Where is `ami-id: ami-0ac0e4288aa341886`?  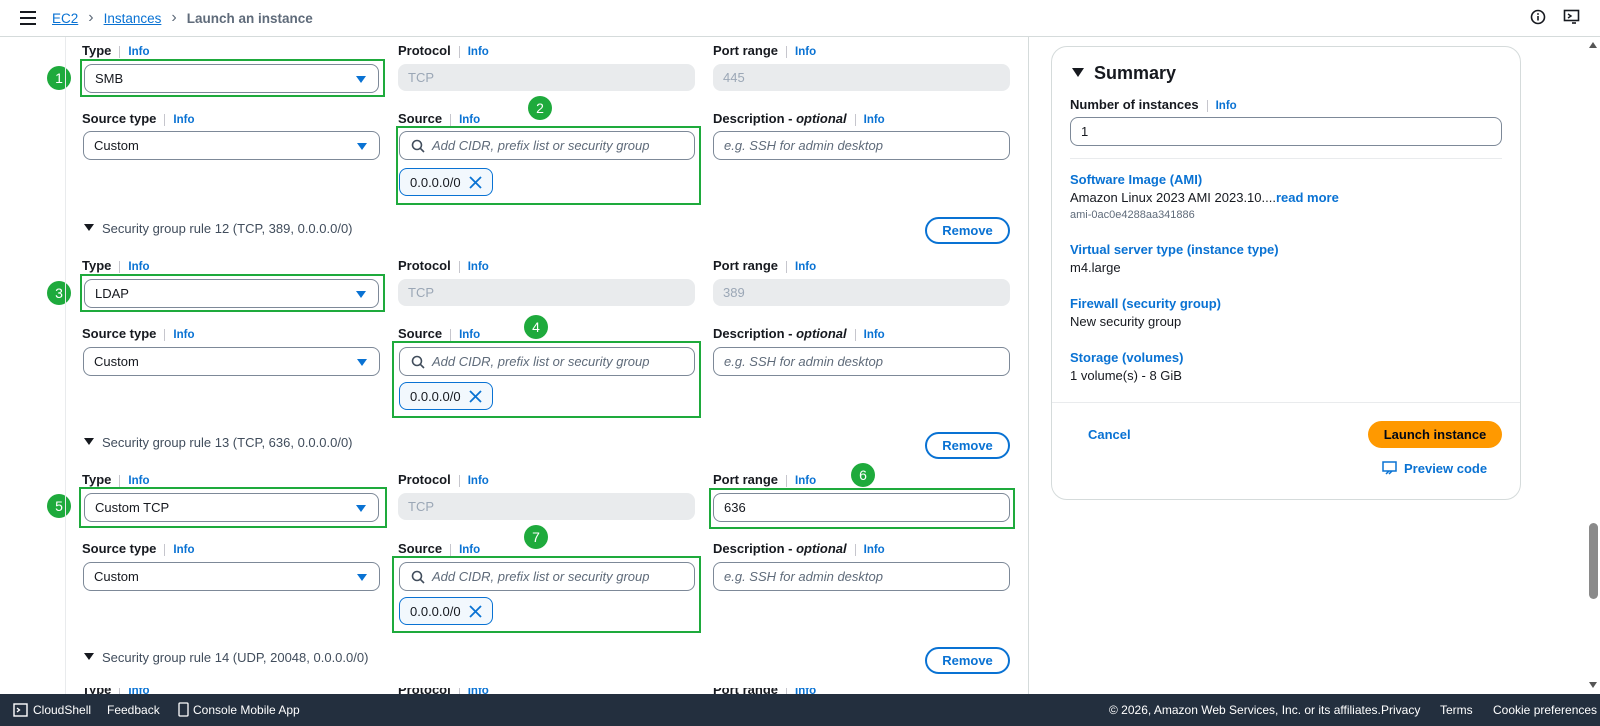
ami-id: ami-0ac0e4288aa341886 is located at coordinates (1132, 215).